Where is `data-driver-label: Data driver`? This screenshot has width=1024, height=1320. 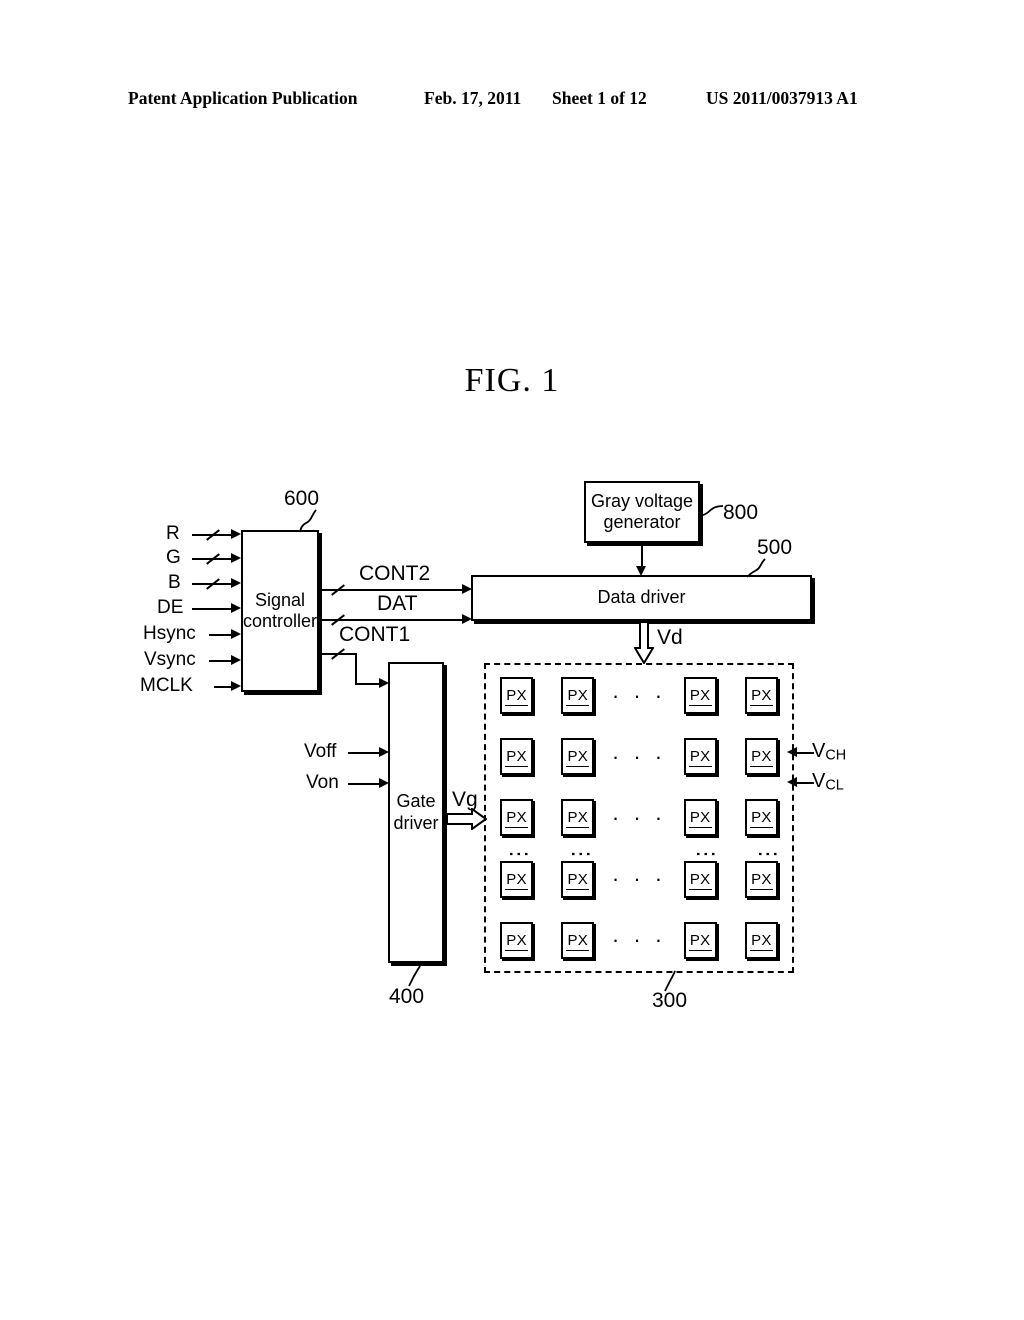
data-driver-label: Data driver is located at coordinates (641, 597).